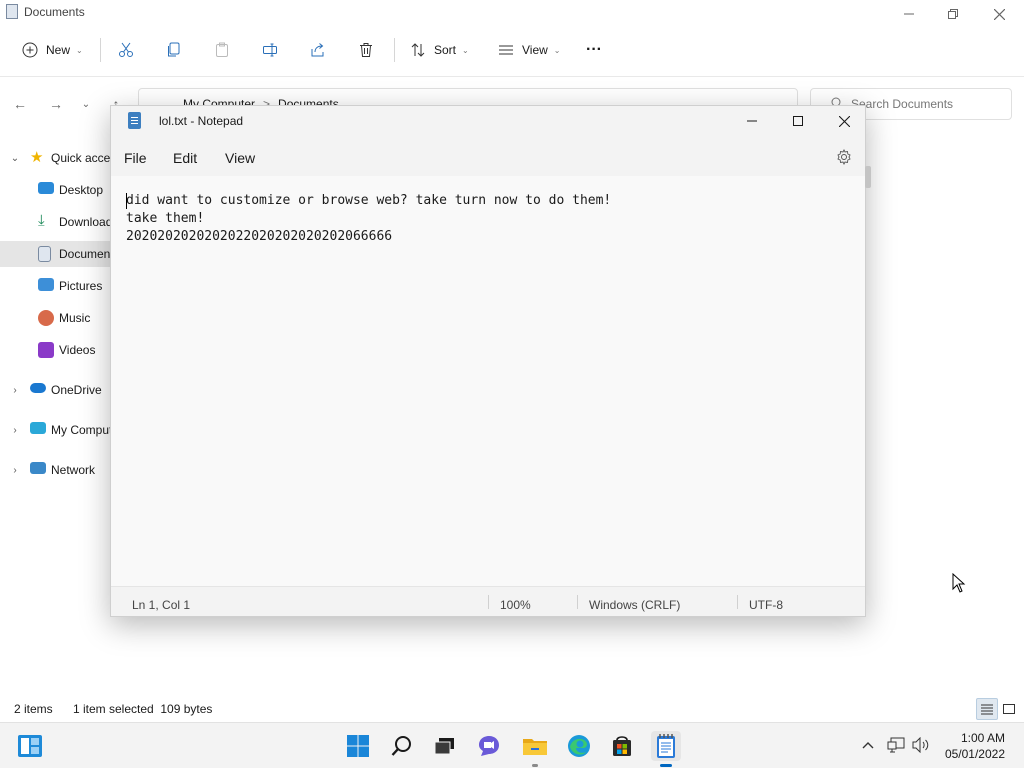  I want to click on sidebar-item-documents: Documents, so click(56, 254).